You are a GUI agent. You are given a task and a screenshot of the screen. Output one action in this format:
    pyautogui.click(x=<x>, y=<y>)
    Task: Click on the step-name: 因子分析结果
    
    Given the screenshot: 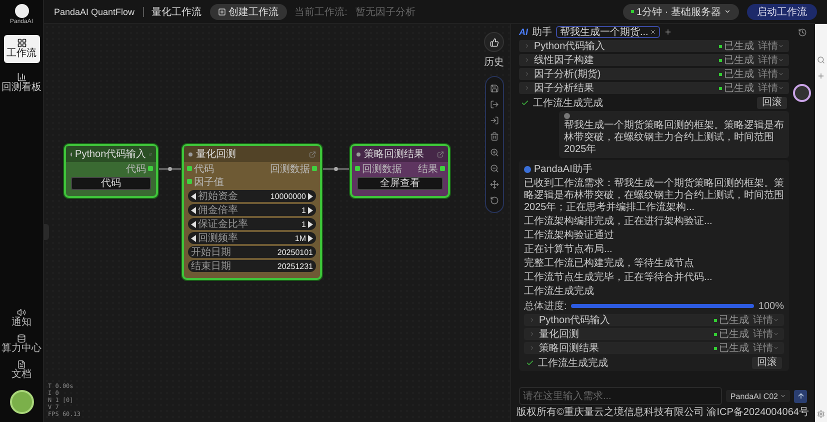 What is the action you would take?
    pyautogui.click(x=564, y=88)
    